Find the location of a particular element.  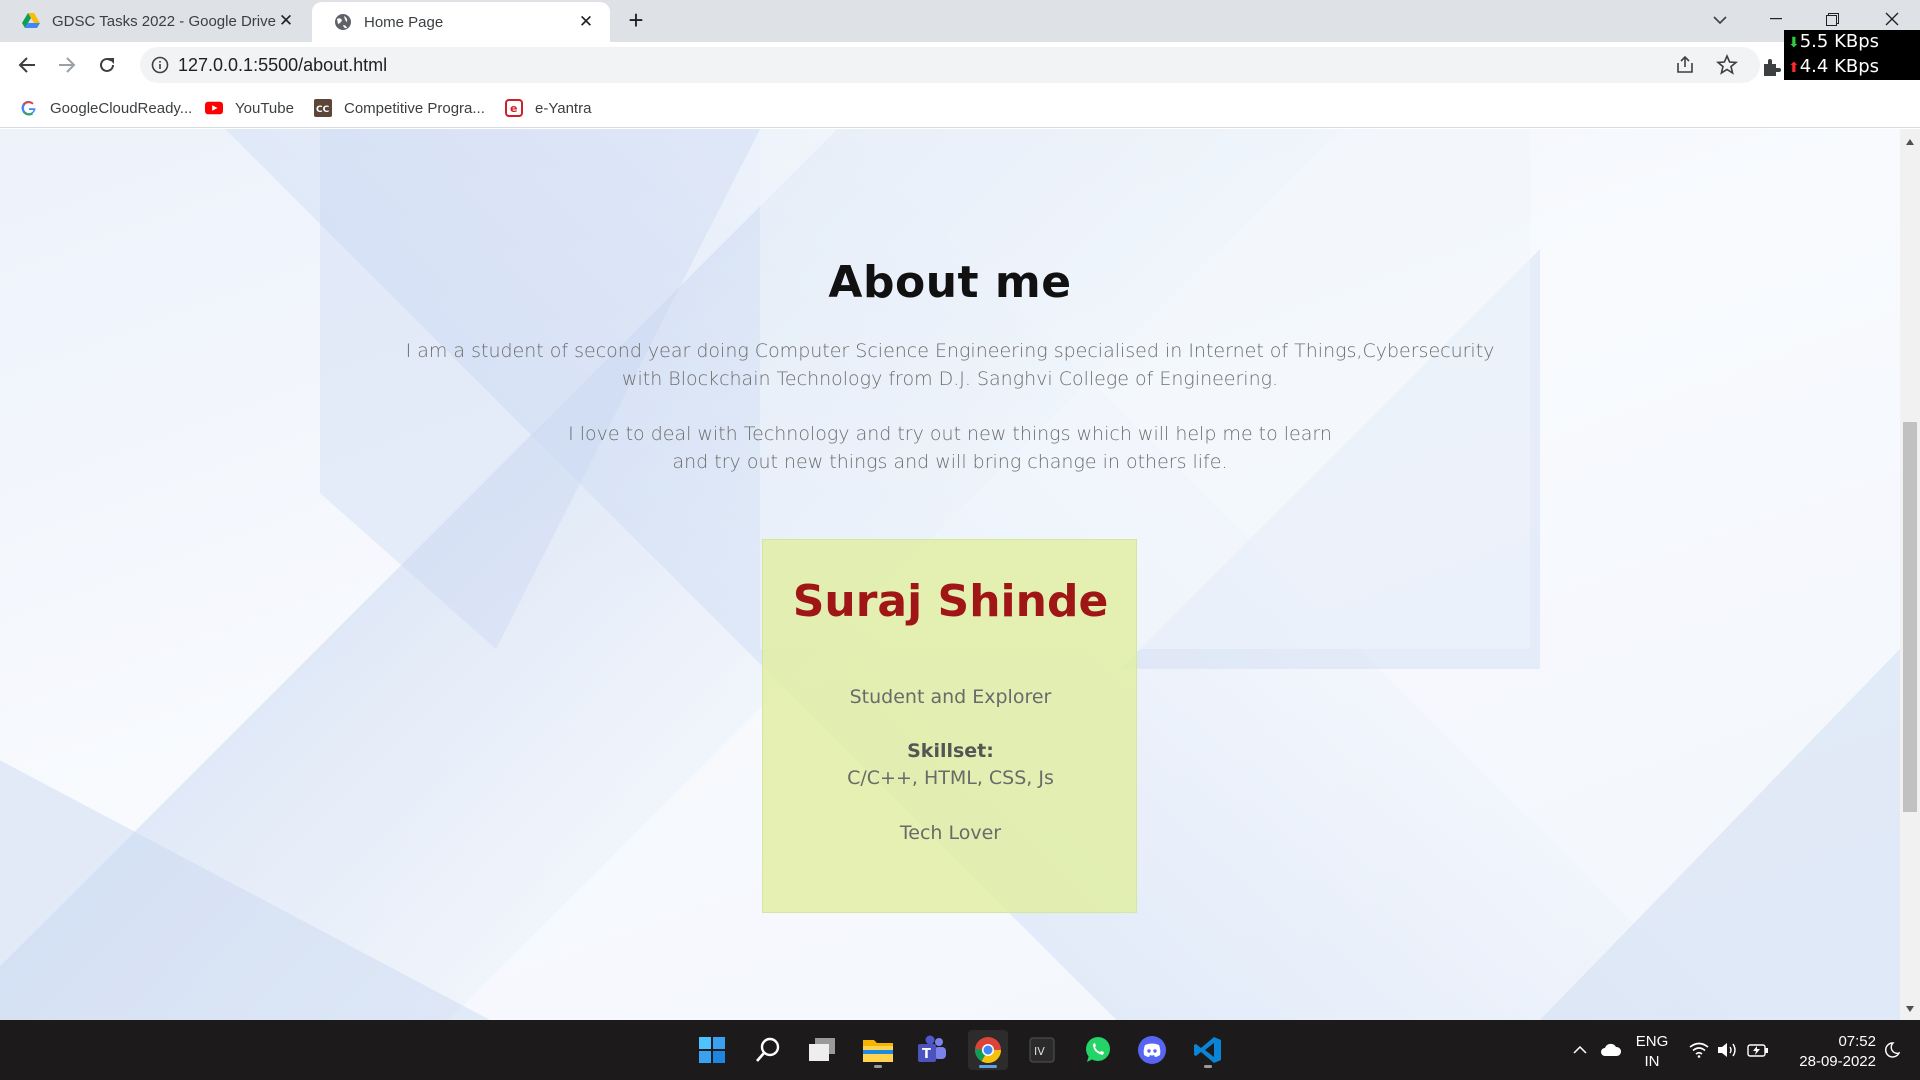

scroll-up-icon is located at coordinates (1910, 142).